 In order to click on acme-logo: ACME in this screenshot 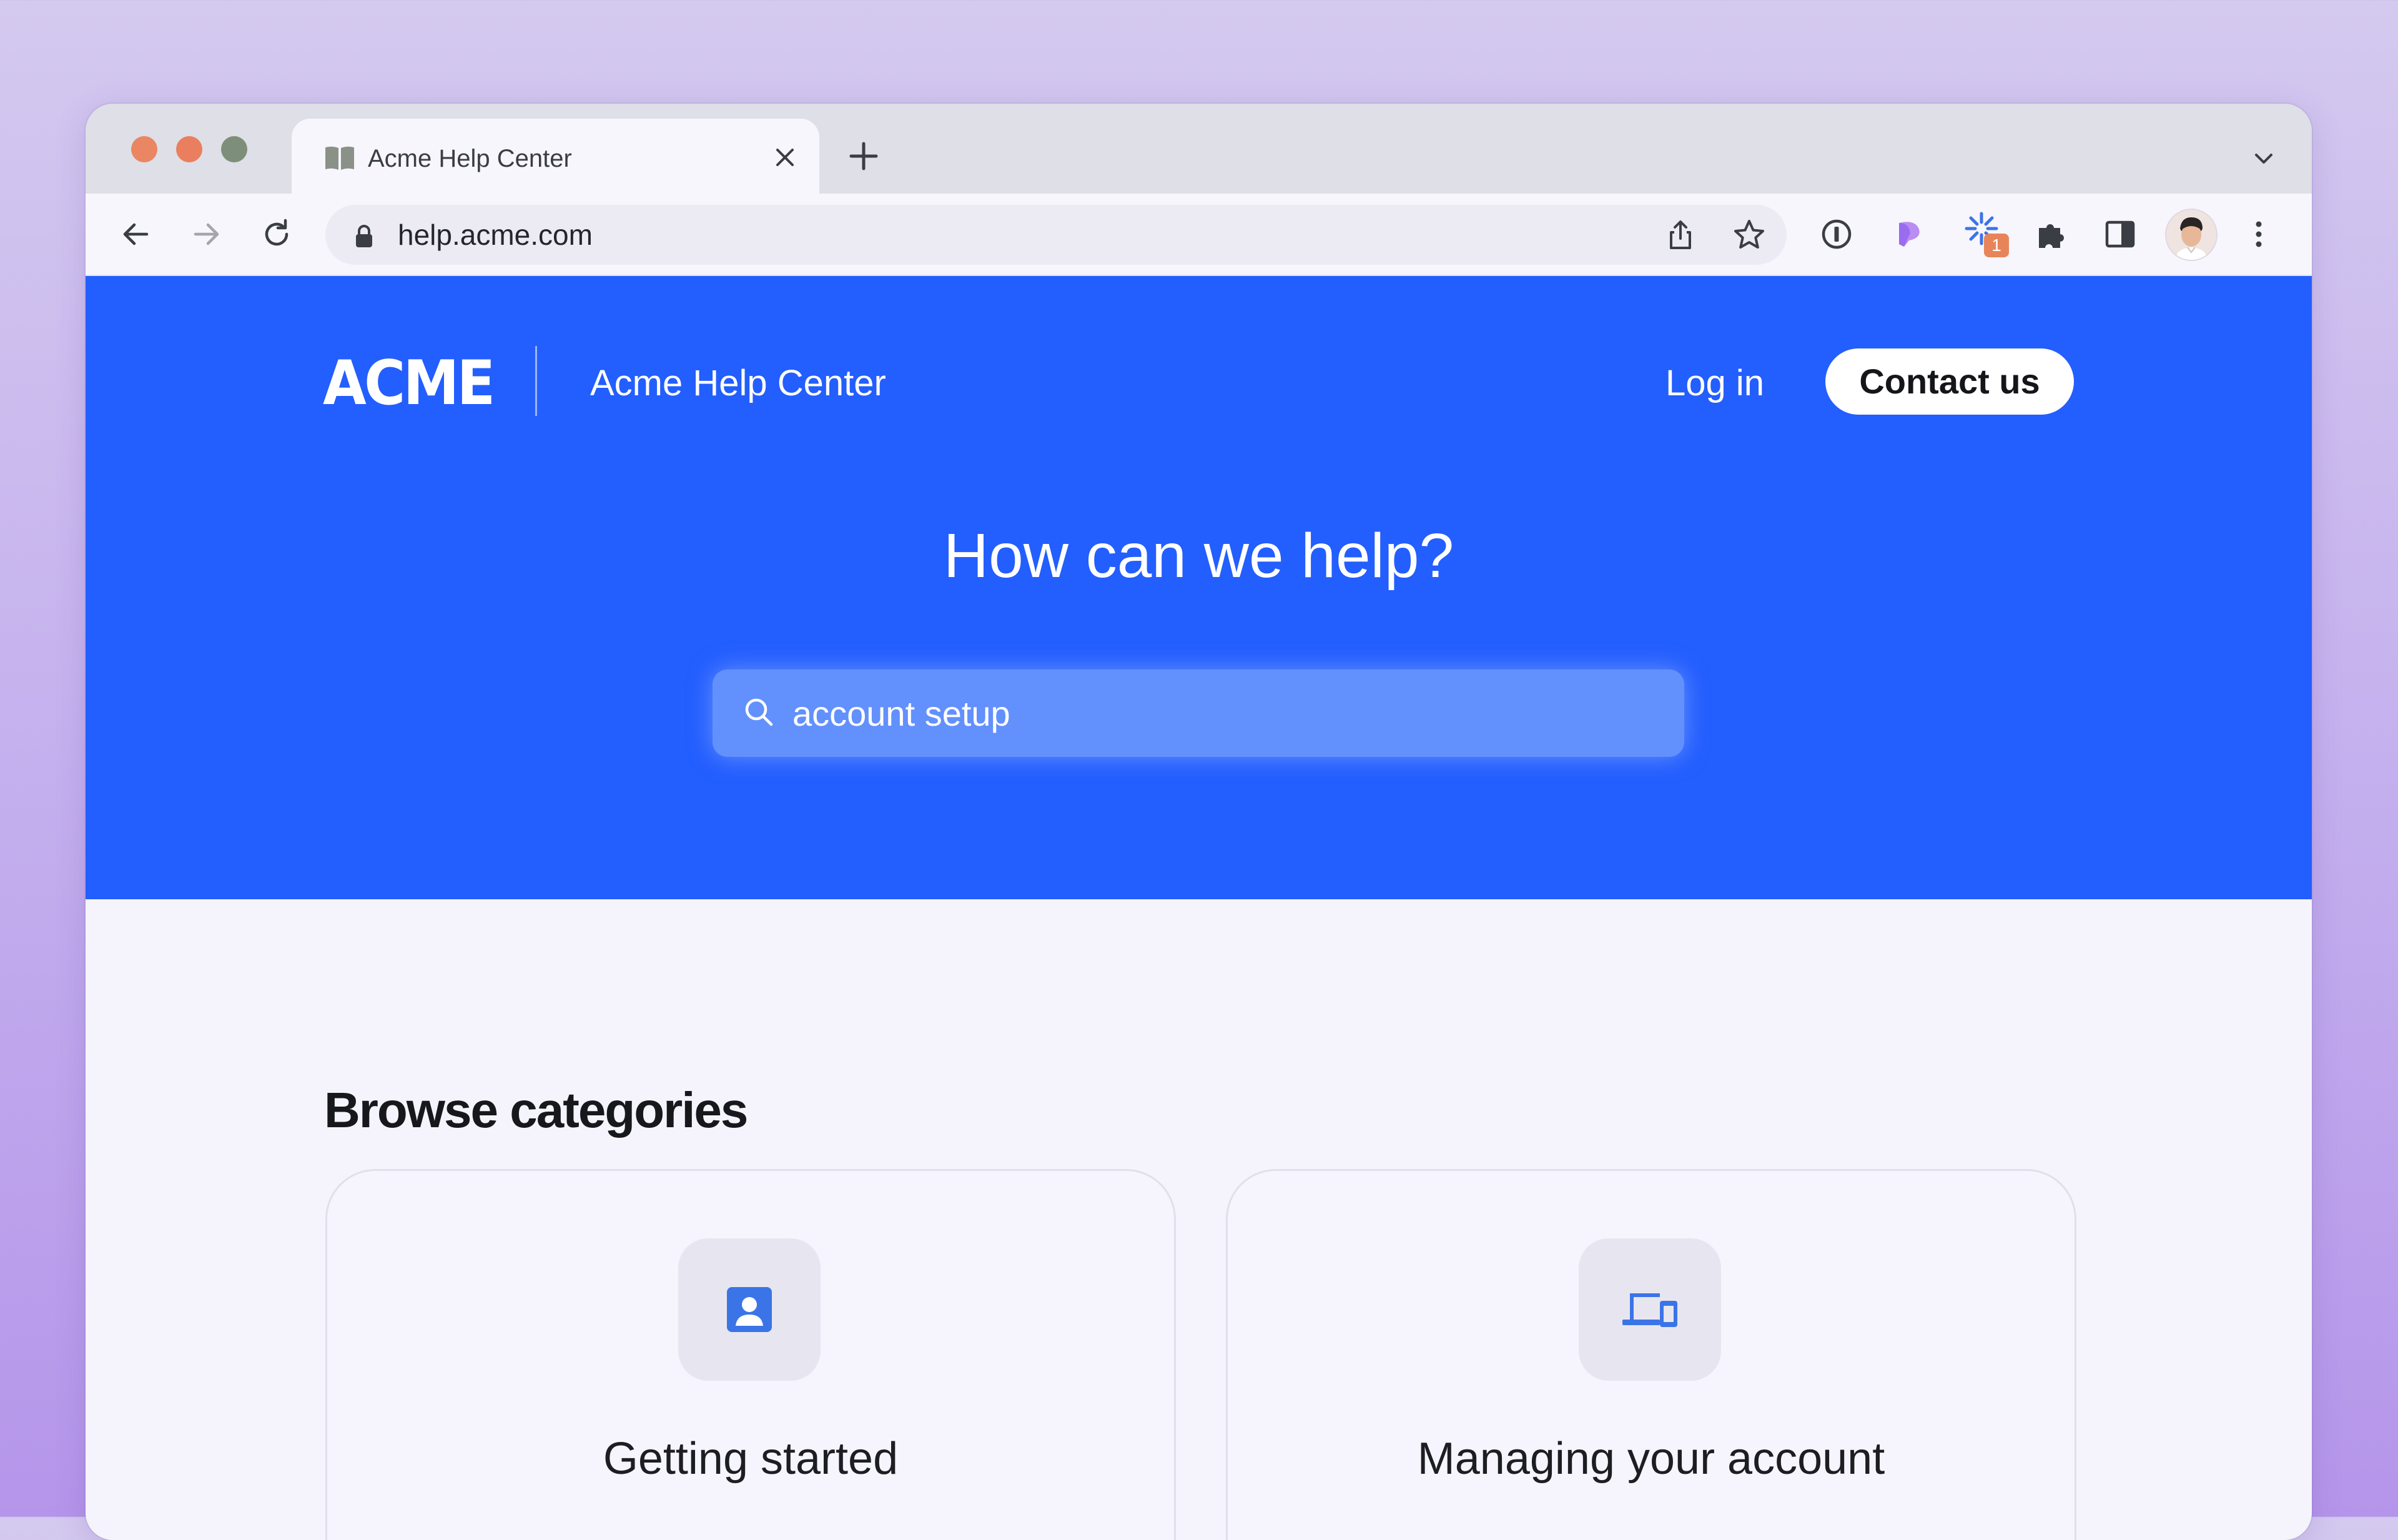, I will do `click(409, 383)`.